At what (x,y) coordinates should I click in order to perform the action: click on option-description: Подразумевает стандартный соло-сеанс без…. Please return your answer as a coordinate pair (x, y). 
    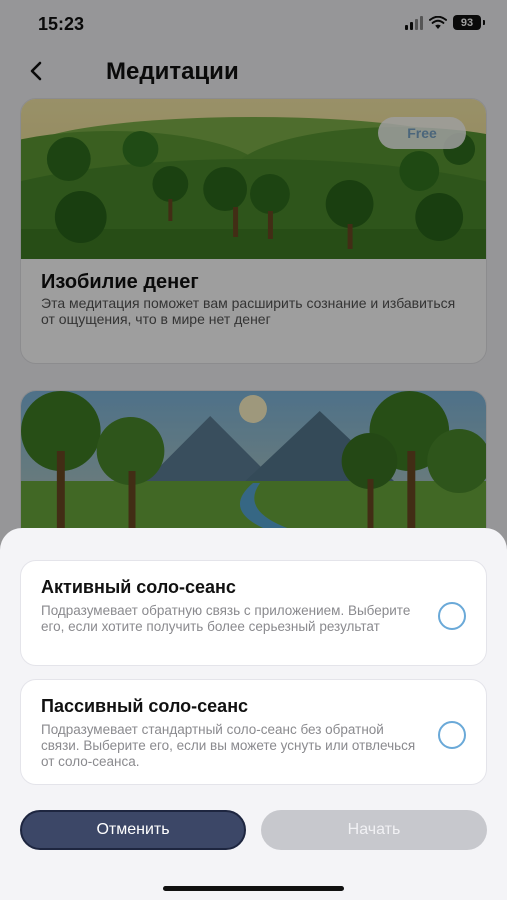
    Looking at the image, I should click on (228, 745).